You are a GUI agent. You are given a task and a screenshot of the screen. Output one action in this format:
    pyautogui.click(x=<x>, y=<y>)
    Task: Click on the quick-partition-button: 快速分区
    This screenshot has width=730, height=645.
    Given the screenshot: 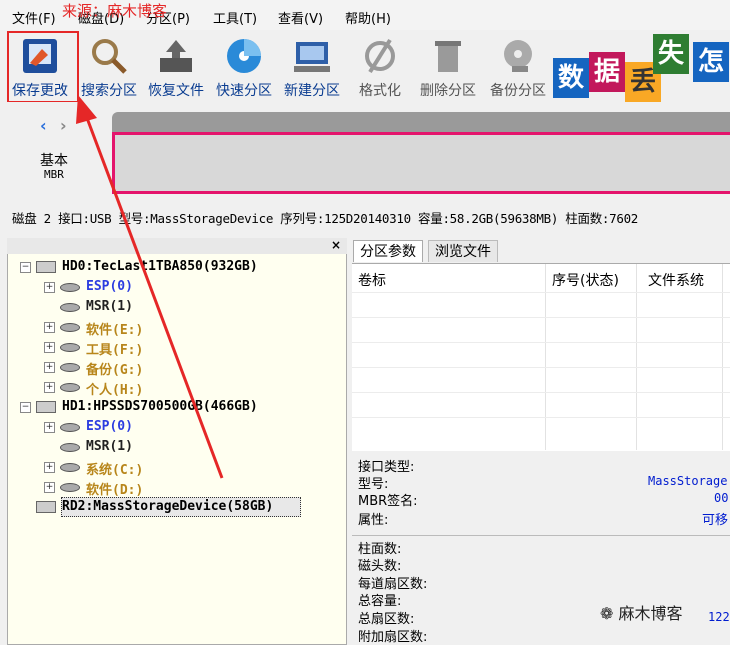 What is the action you would take?
    pyautogui.click(x=244, y=65)
    